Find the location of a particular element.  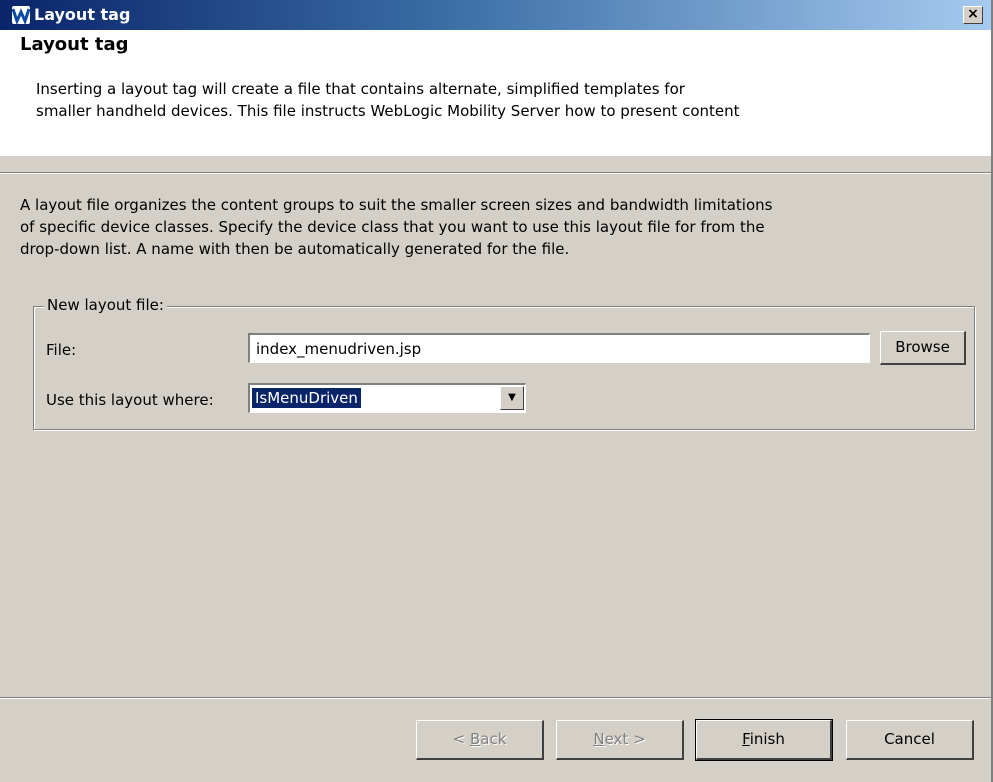

finish-button: Finish is located at coordinates (764, 740).